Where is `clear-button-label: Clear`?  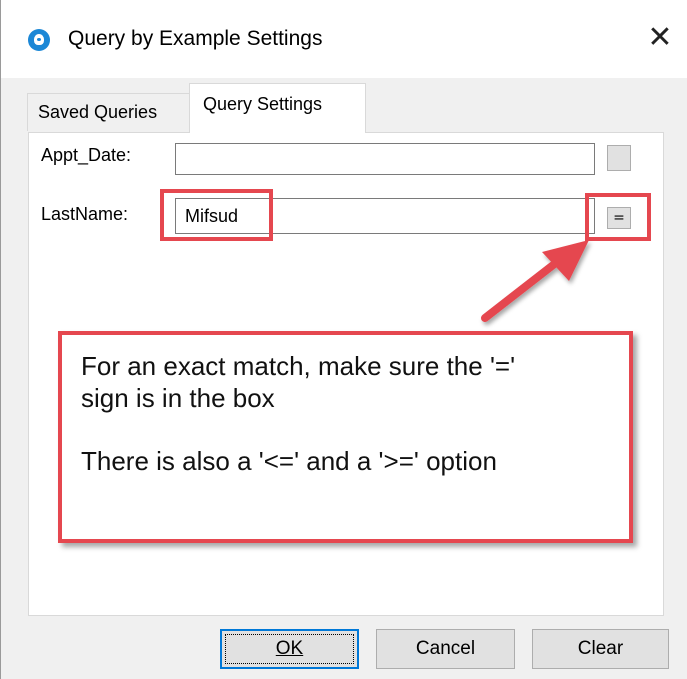 clear-button-label: Clear is located at coordinates (600, 648).